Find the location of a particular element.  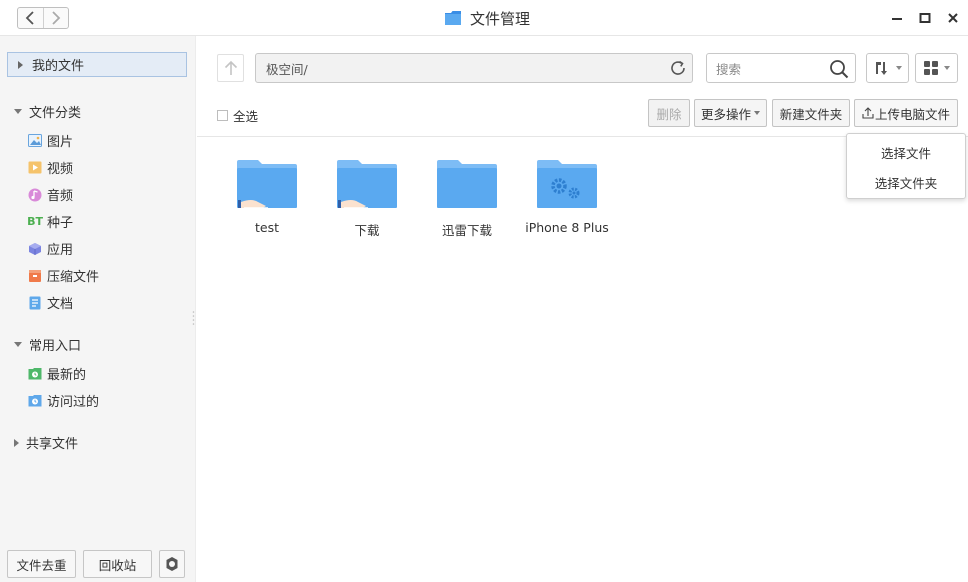

chevron-right-icon is located at coordinates (56, 18).